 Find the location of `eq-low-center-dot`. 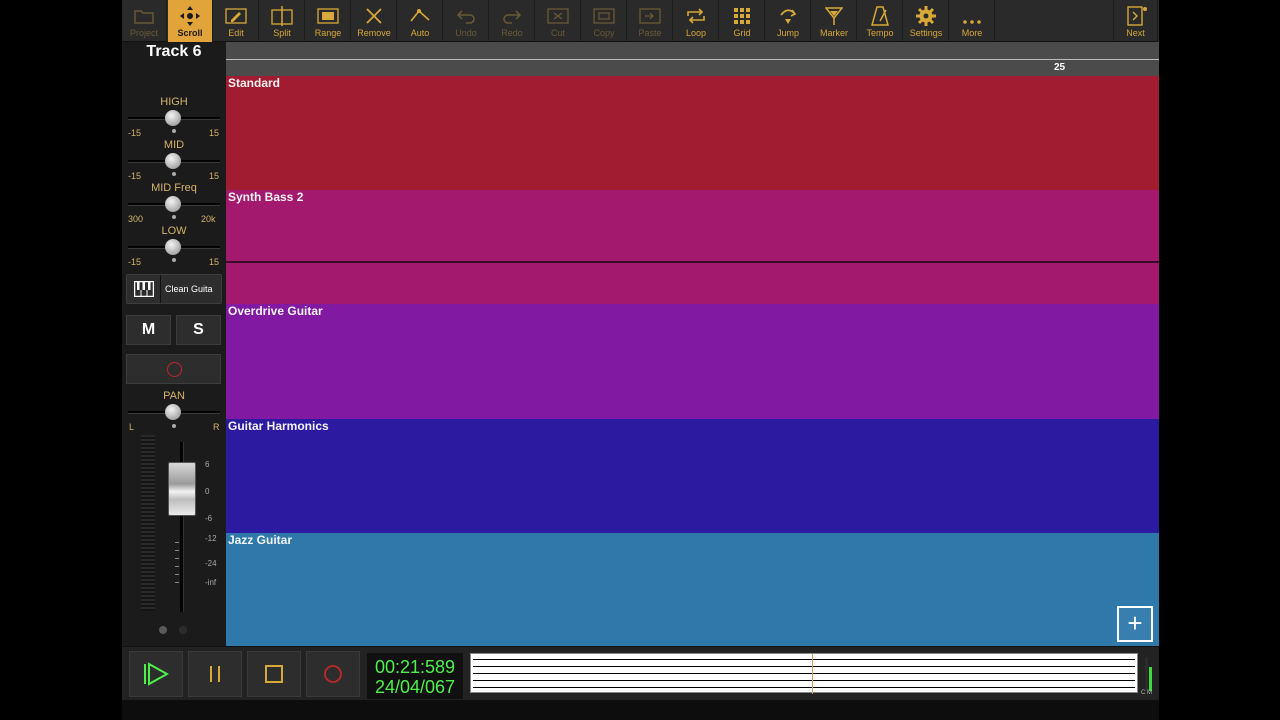

eq-low-center-dot is located at coordinates (174, 260).